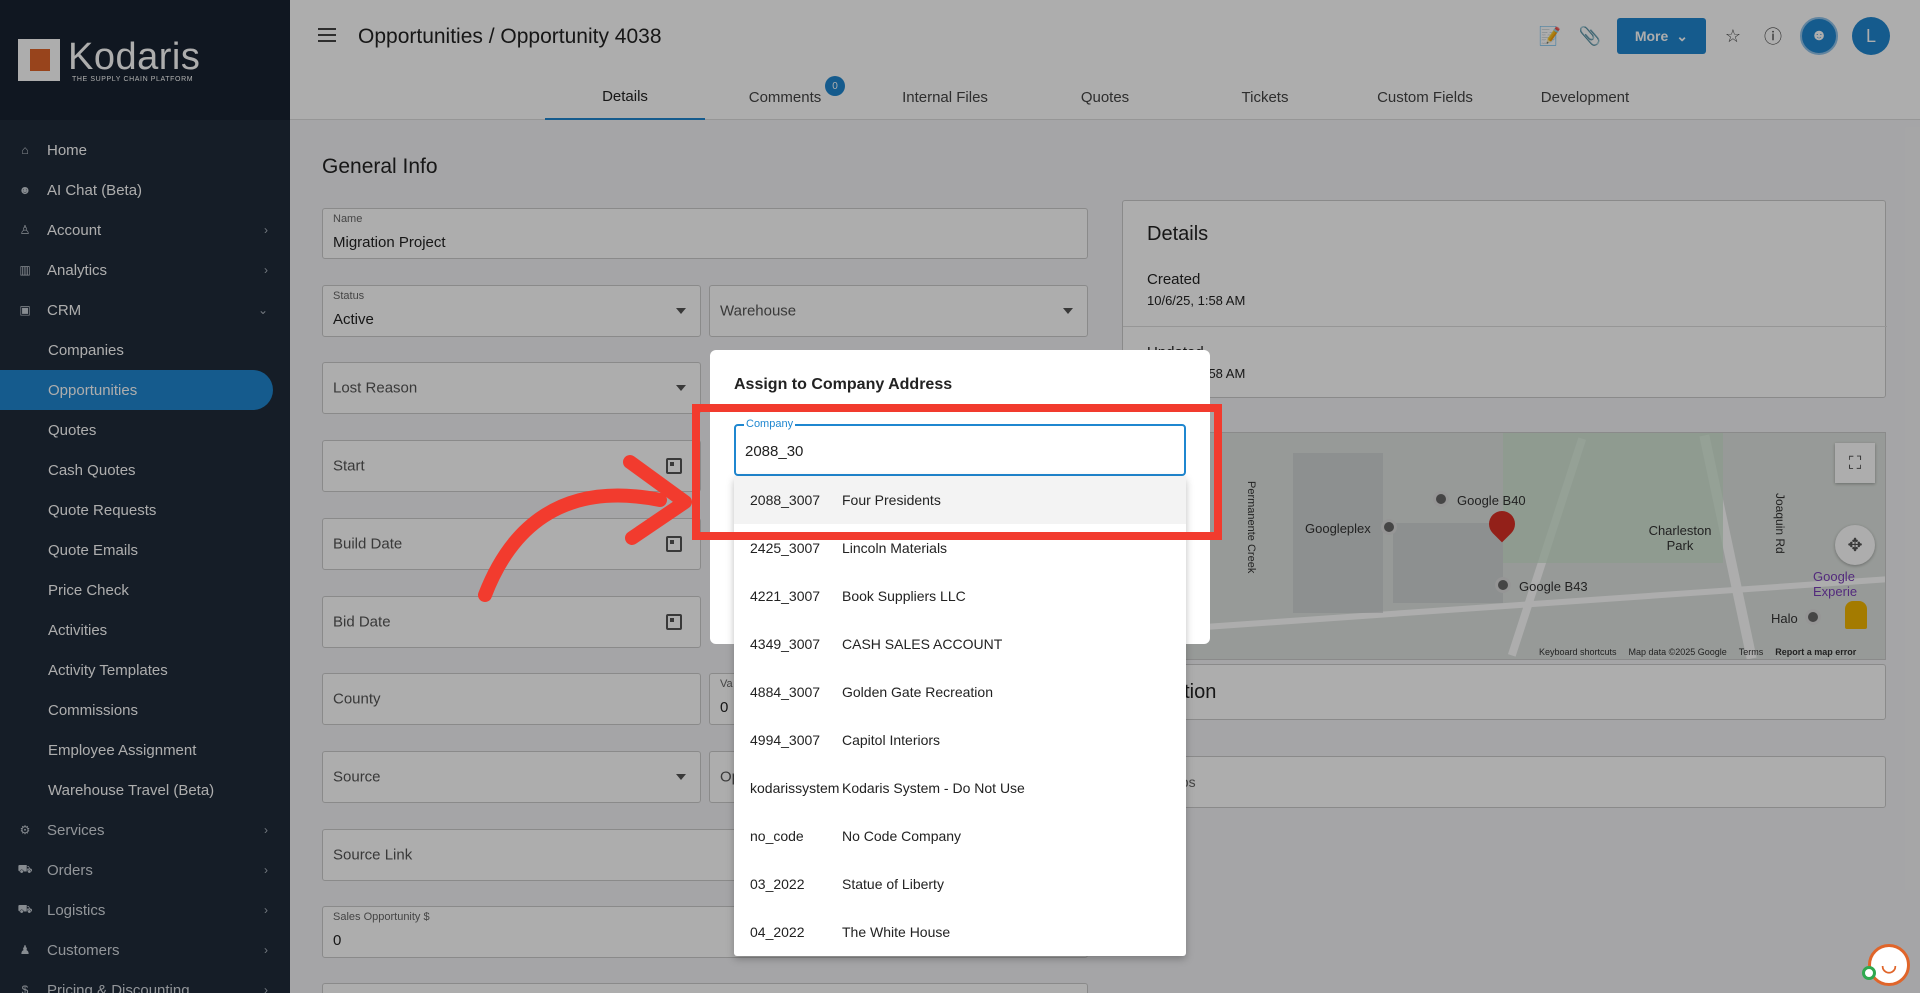 The image size is (1920, 993). Describe the element at coordinates (896, 932) in the screenshot. I see `company-option-name: The White House` at that location.